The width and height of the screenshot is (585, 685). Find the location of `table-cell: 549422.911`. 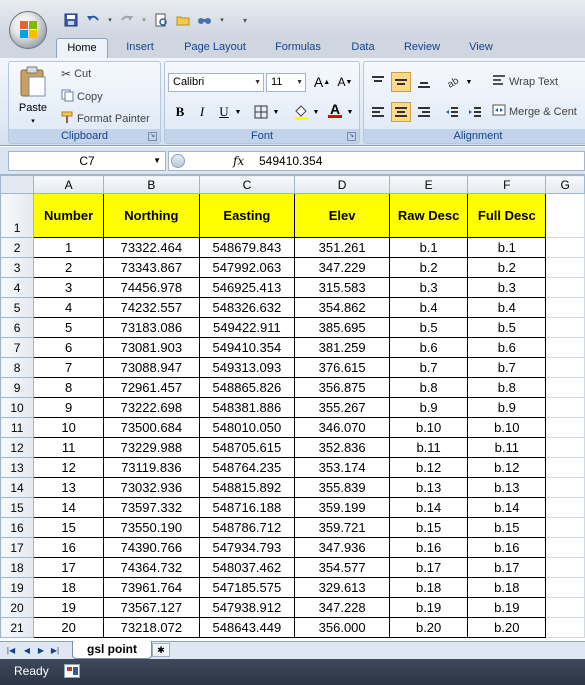

table-cell: 549422.911 is located at coordinates (247, 327).